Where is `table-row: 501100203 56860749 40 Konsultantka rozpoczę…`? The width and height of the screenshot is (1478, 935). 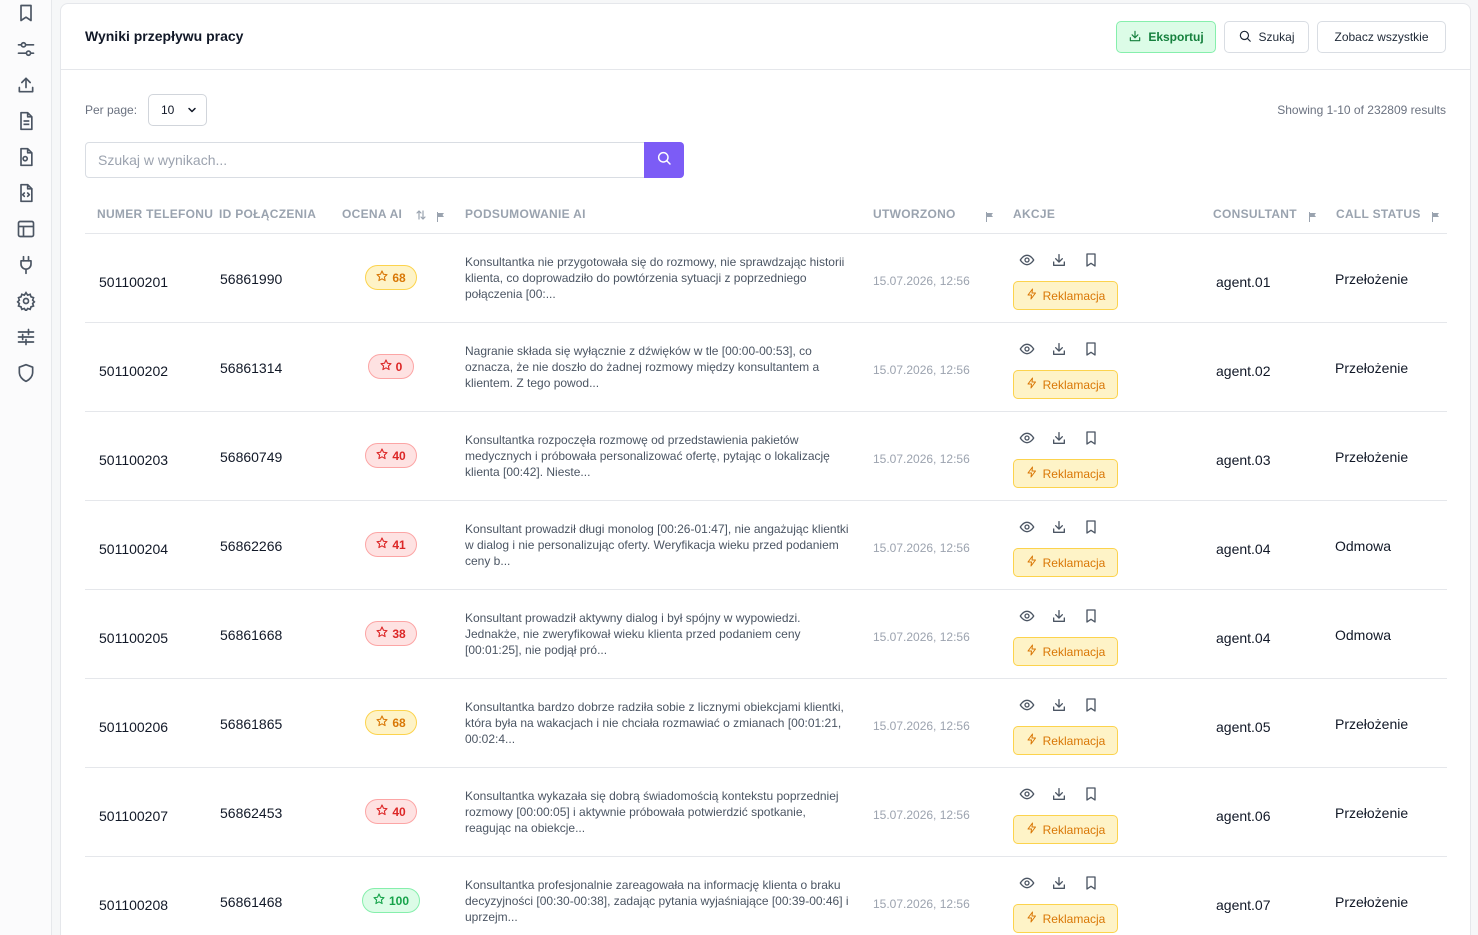 table-row: 501100203 56860749 40 Konsultantka rozpoczę… is located at coordinates (766, 456).